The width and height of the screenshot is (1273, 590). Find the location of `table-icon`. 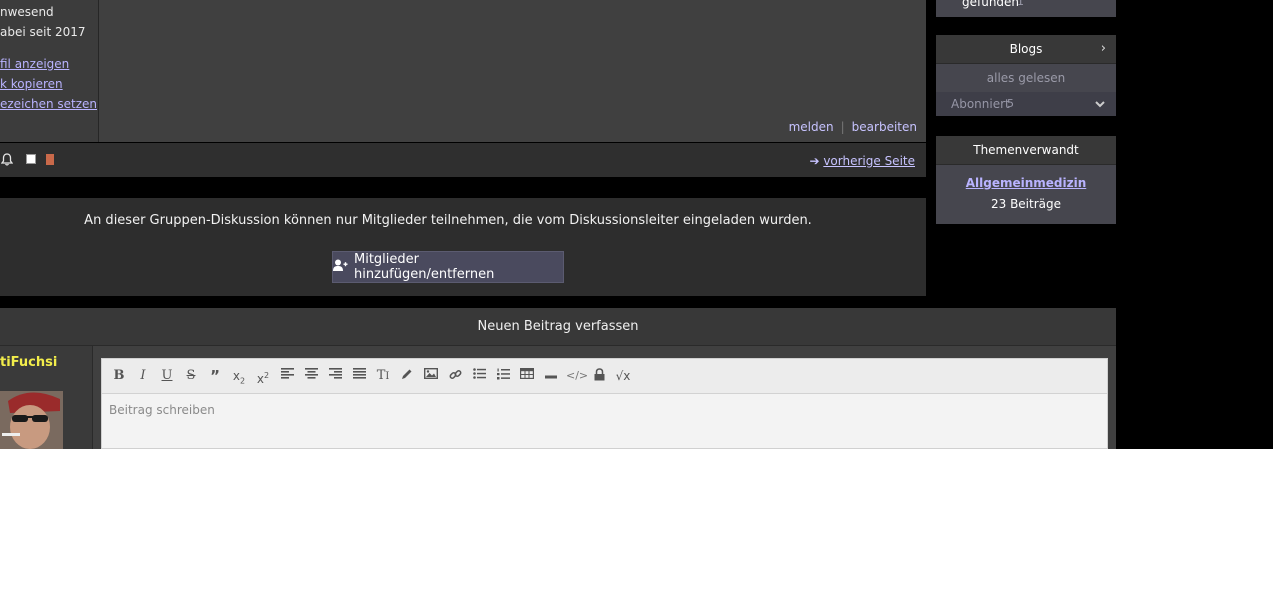

table-icon is located at coordinates (527, 376).